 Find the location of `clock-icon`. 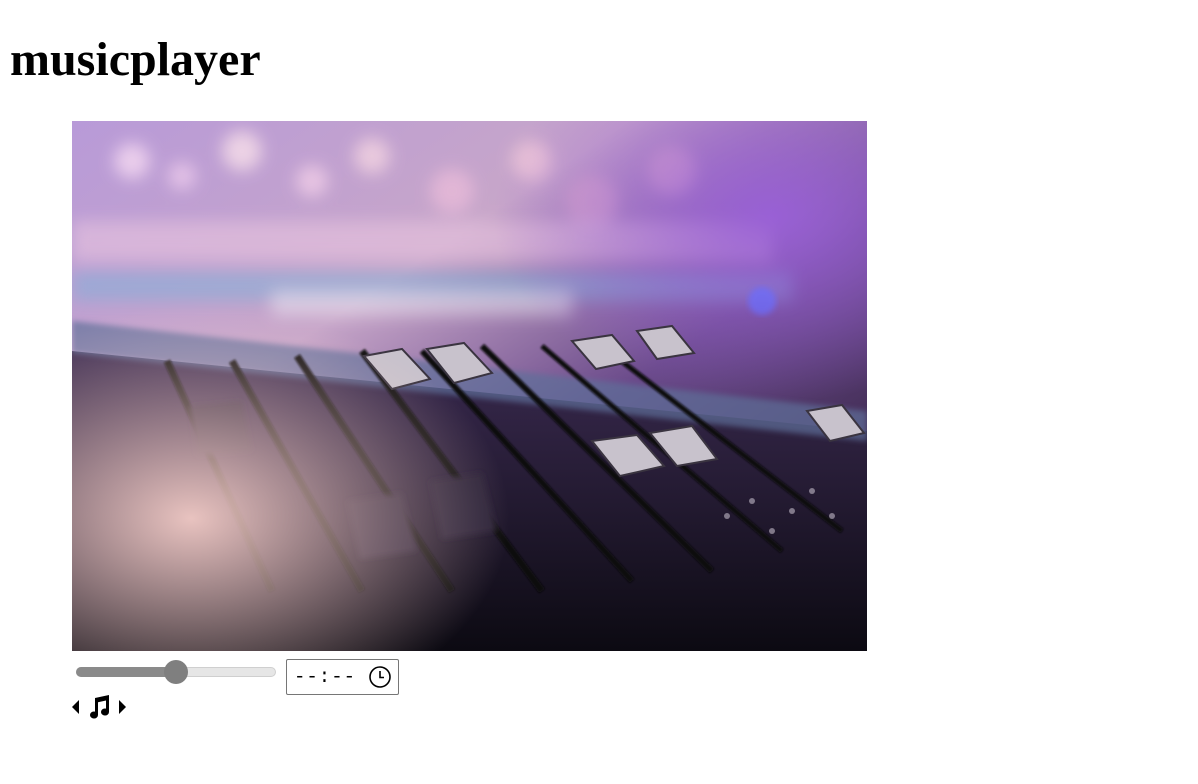

clock-icon is located at coordinates (380, 677).